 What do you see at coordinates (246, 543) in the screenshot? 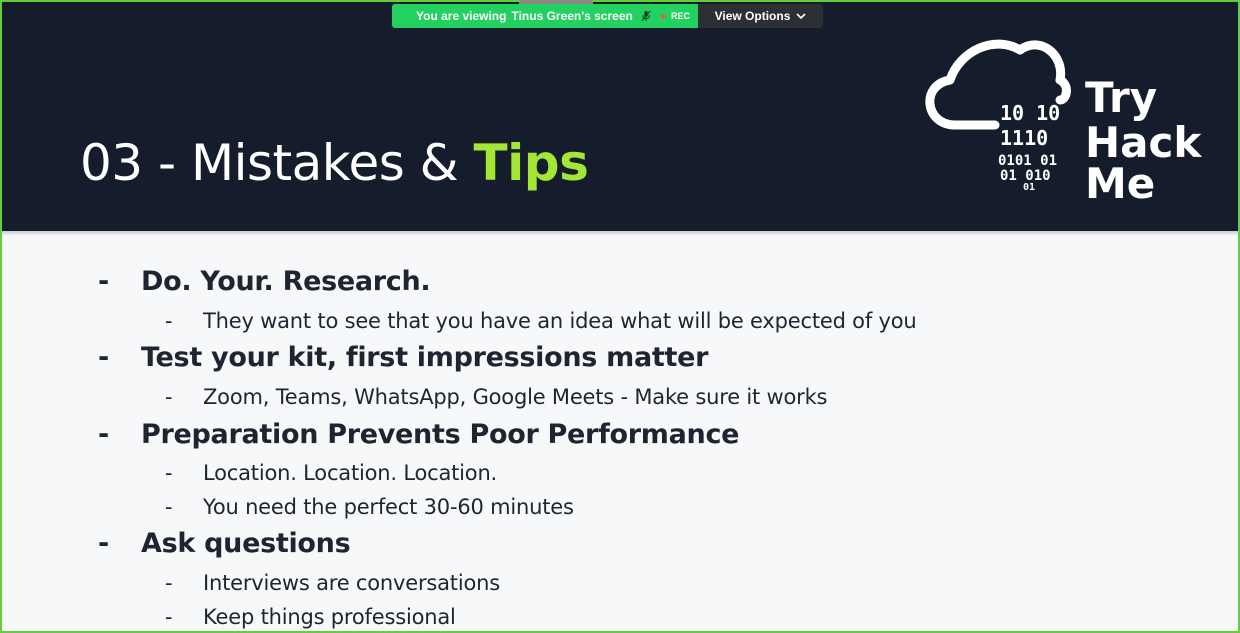
I see `bullet-text: Ask questions` at bounding box center [246, 543].